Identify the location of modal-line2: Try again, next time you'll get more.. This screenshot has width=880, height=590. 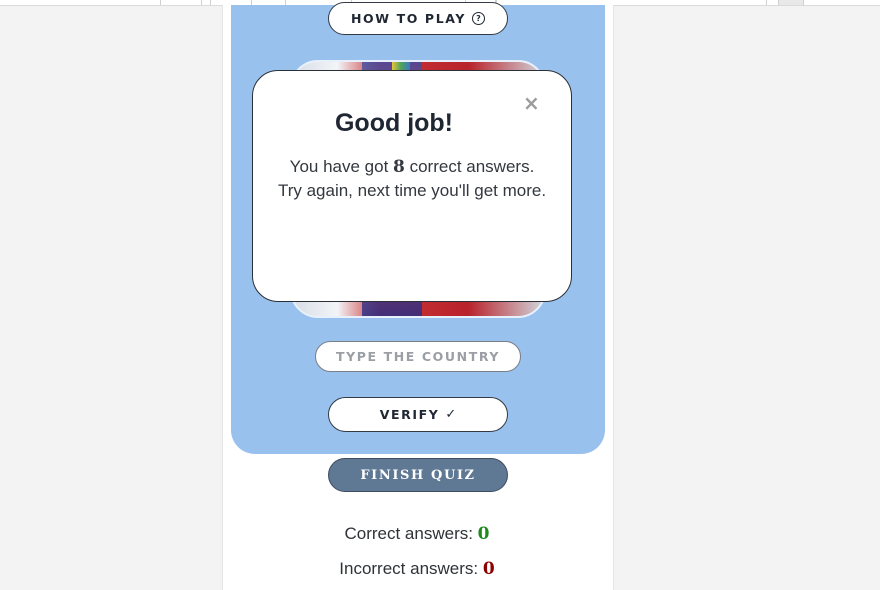
(412, 190).